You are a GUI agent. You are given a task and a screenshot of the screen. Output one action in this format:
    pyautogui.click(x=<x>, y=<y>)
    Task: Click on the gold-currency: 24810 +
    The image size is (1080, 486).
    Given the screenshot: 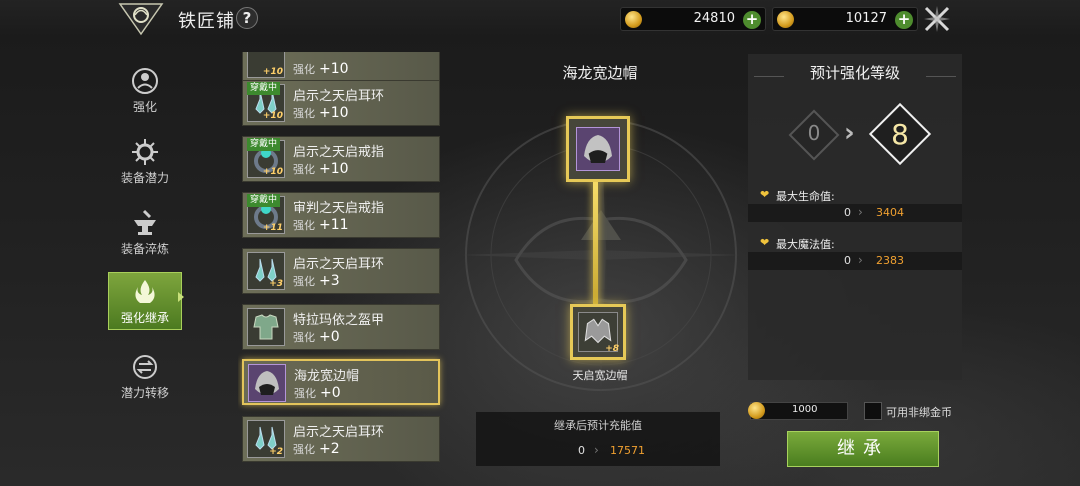 What is the action you would take?
    pyautogui.click(x=693, y=19)
    